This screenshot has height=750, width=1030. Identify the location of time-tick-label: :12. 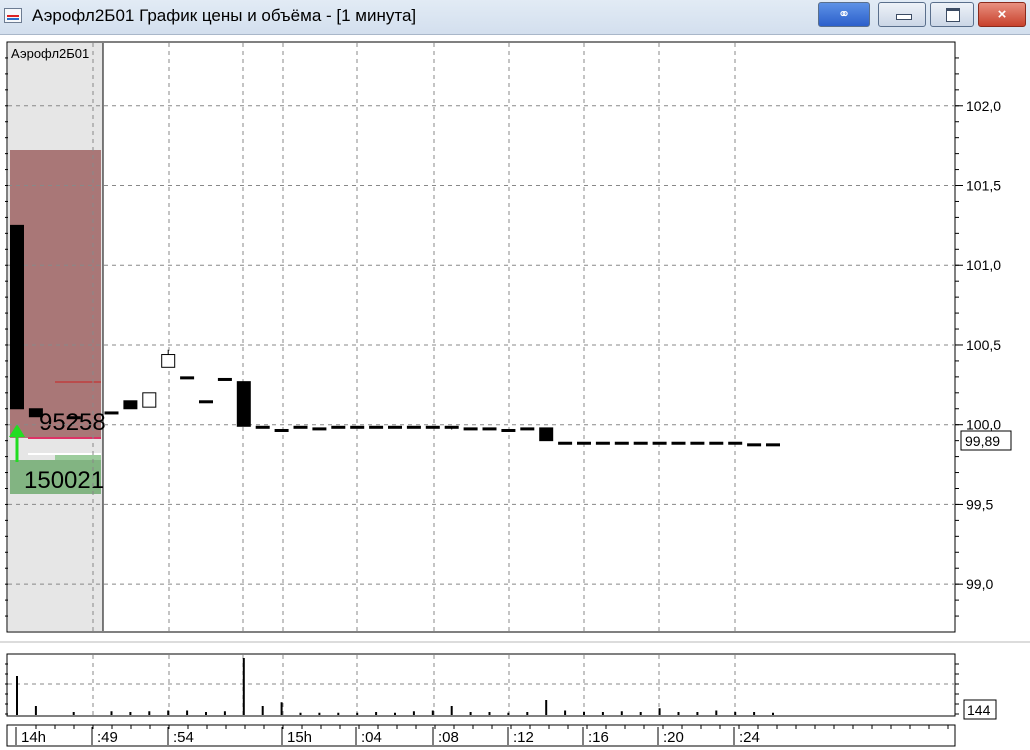
(523, 737).